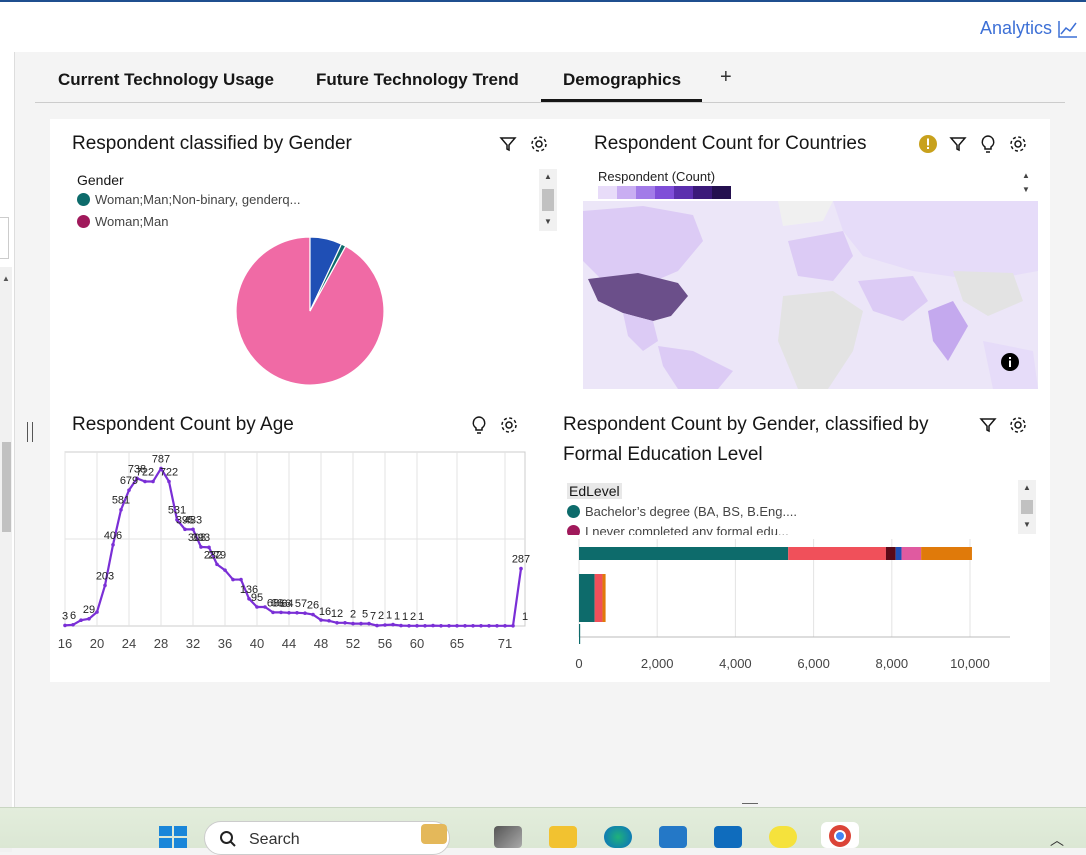 This screenshot has width=1086, height=855. I want to click on tab-current-technology-usage: Current Technology Usage, so click(166, 80).